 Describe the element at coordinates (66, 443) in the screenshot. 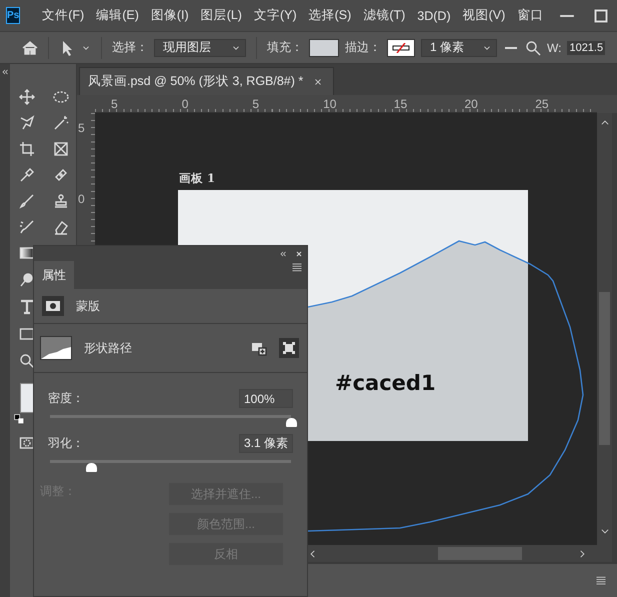

I see `slider-label: 羽化：` at that location.